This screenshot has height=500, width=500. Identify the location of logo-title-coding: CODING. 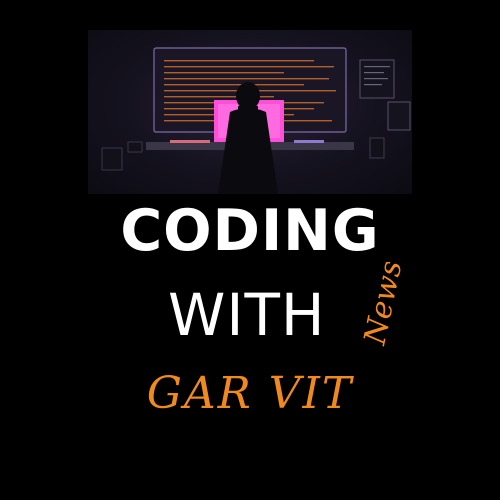
(250, 231).